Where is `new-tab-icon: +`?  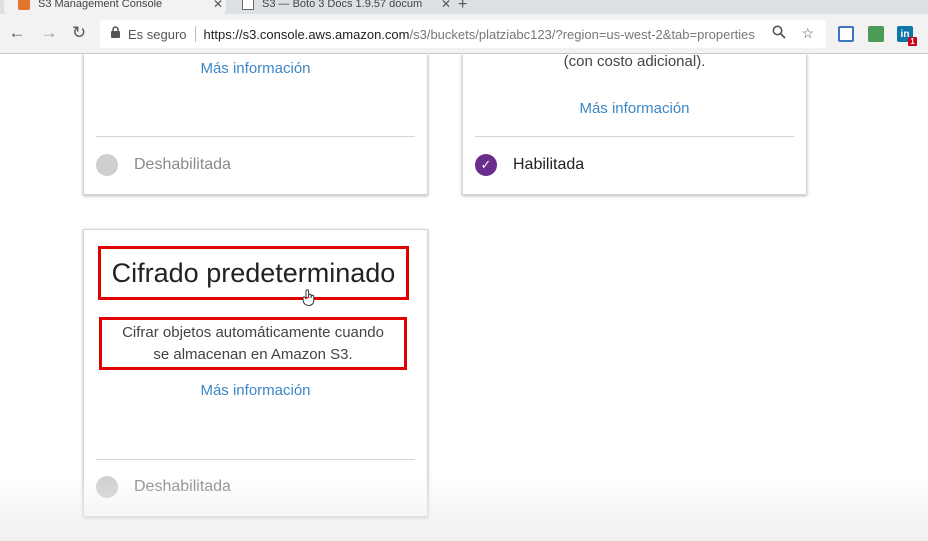 new-tab-icon: + is located at coordinates (462, 7).